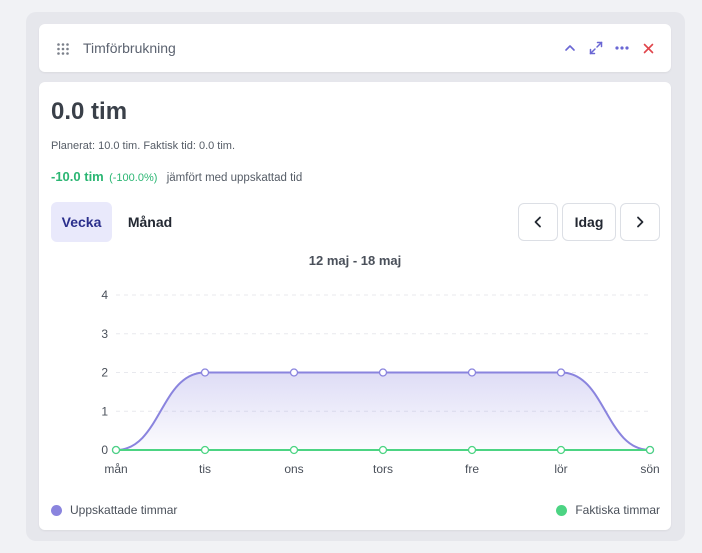 This screenshot has width=702, height=553. I want to click on close-button, so click(648, 48).